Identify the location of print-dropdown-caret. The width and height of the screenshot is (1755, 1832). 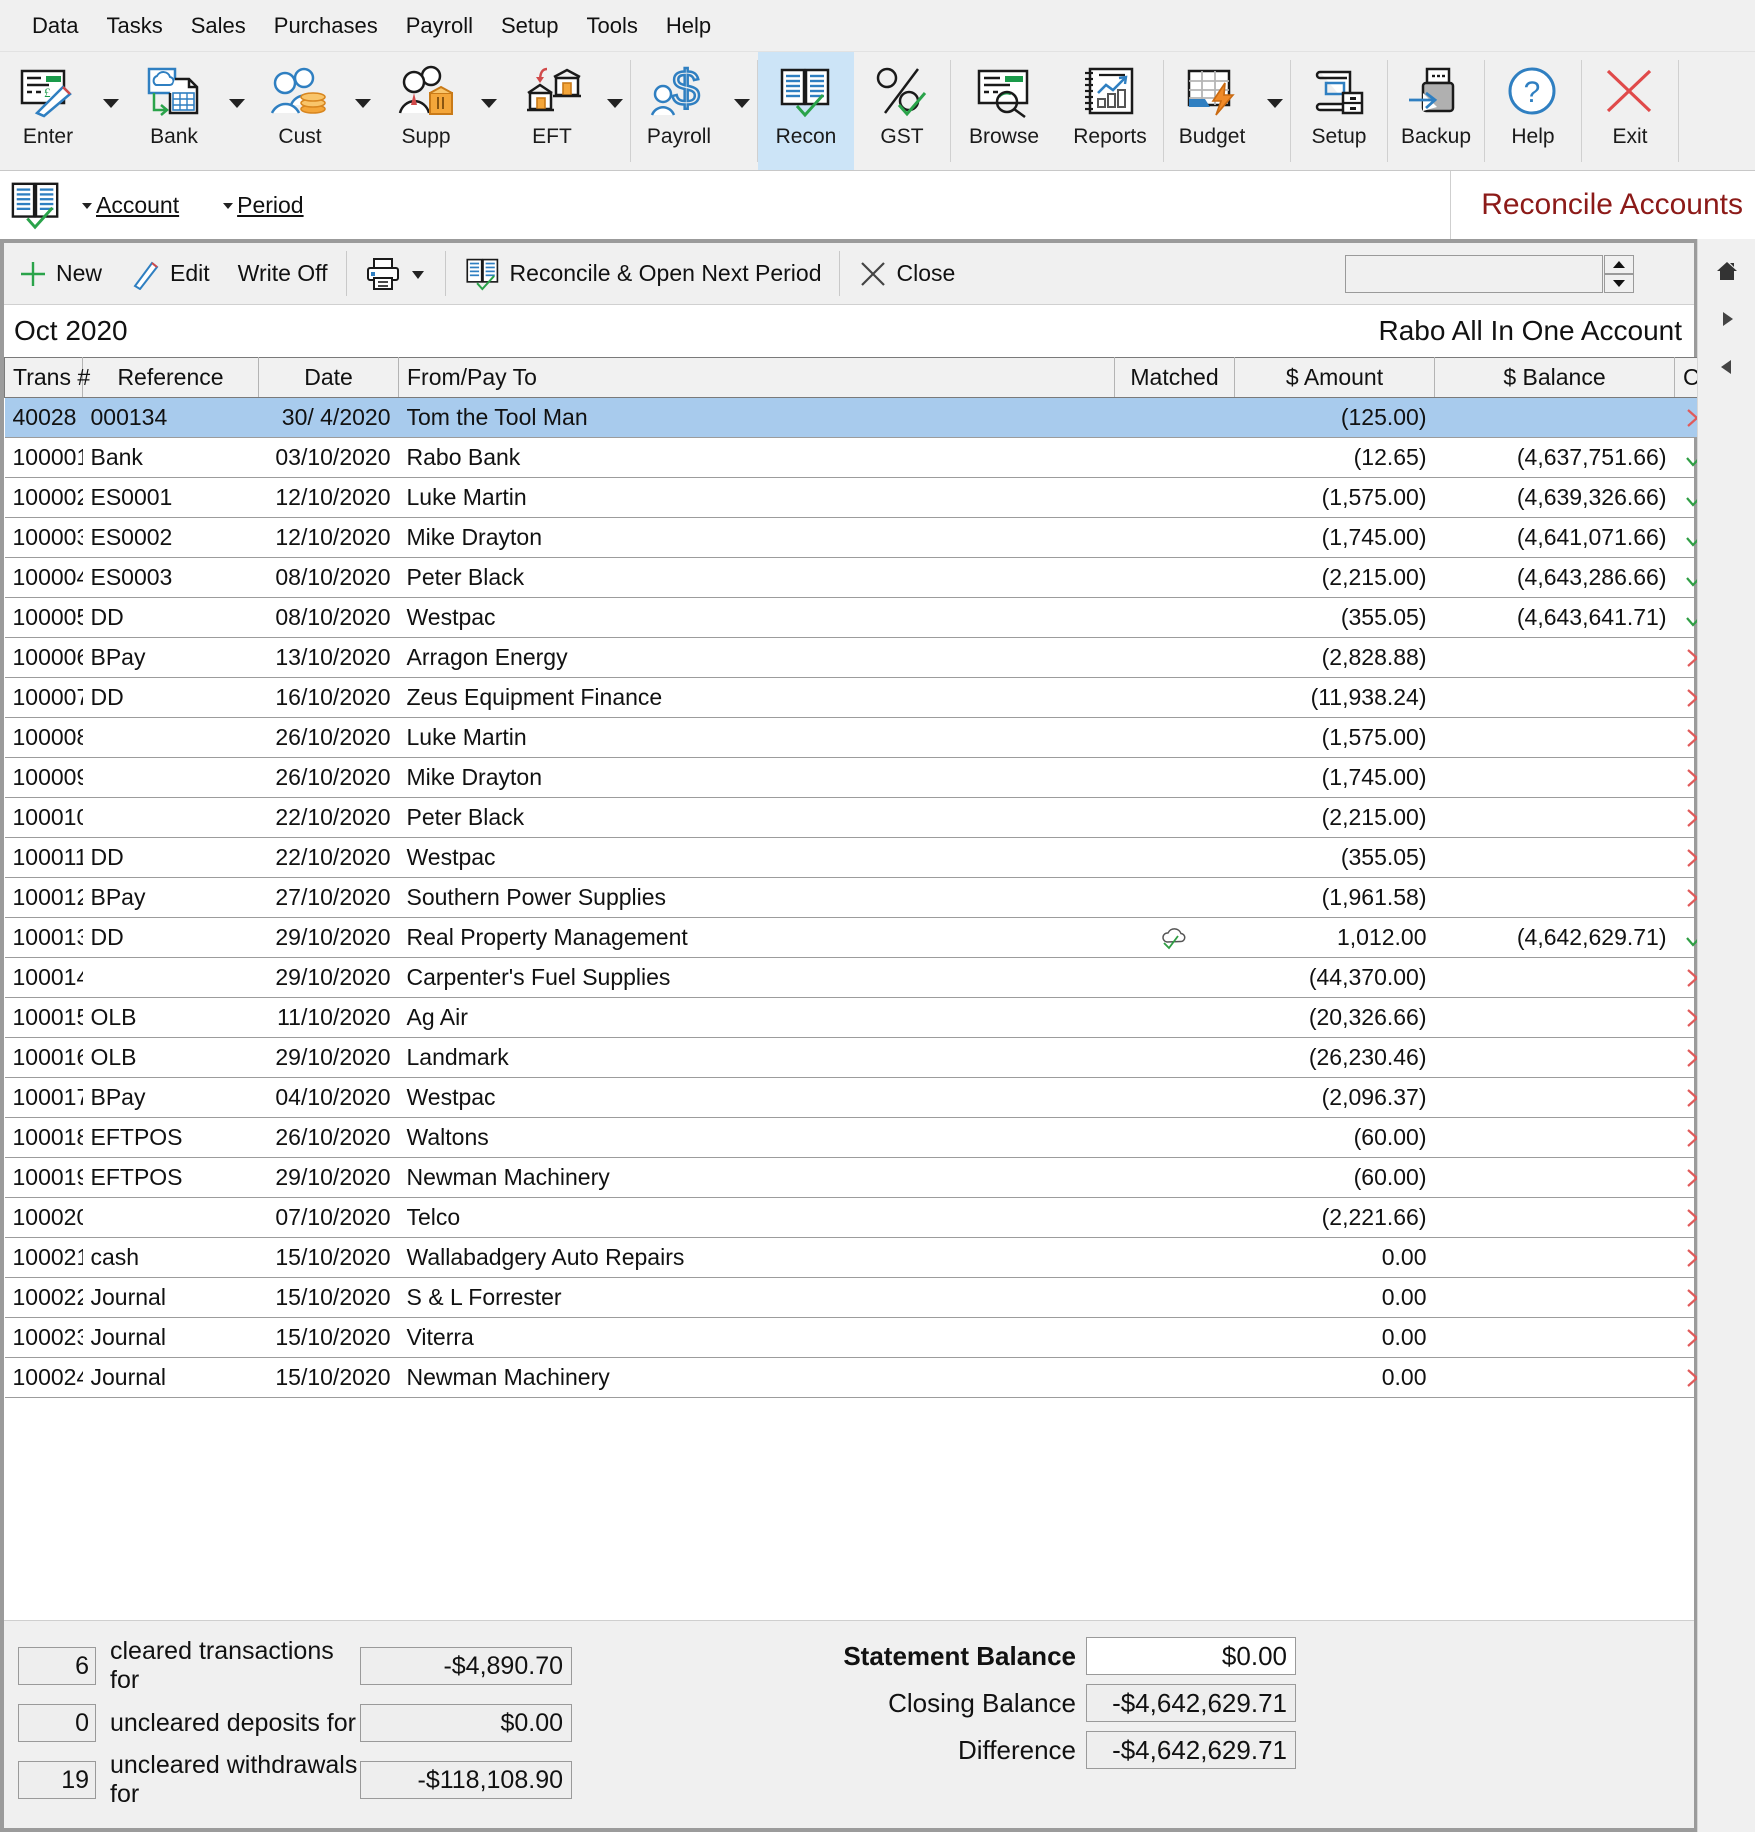
(418, 274).